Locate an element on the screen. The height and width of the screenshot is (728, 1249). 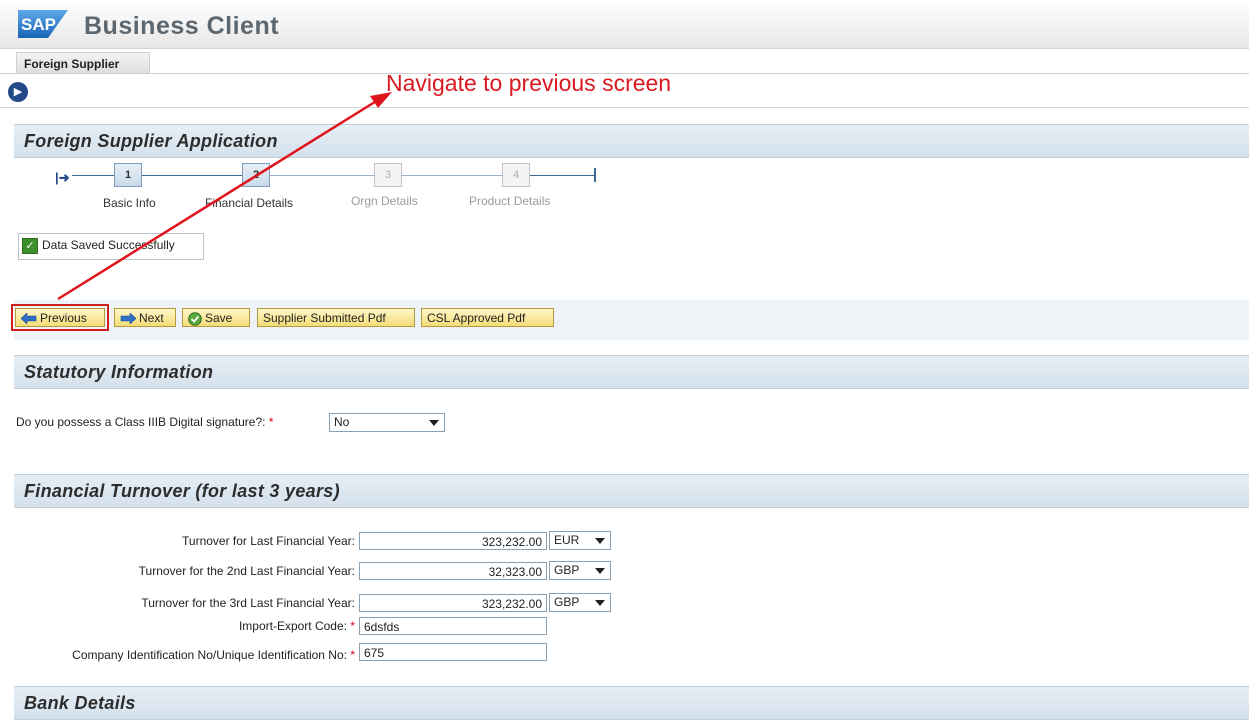
arrow-left-icon is located at coordinates (29, 319).